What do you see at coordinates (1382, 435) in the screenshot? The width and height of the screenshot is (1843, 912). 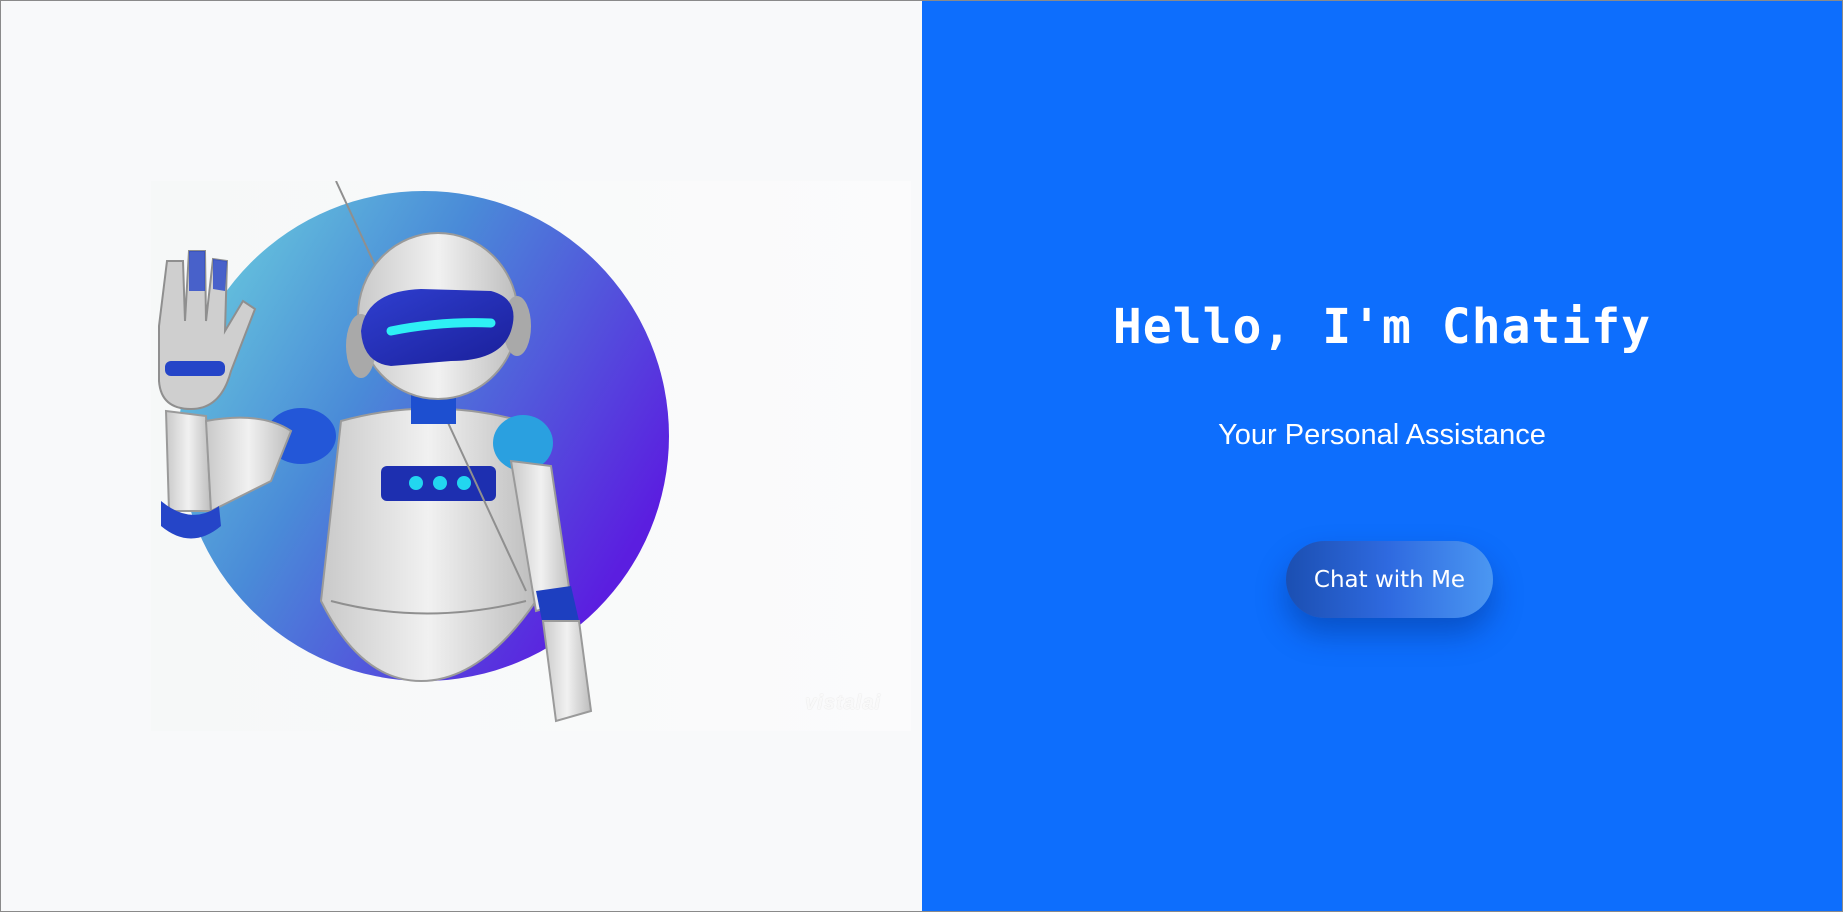 I see `page-subtitle: Your Personal Assistance` at bounding box center [1382, 435].